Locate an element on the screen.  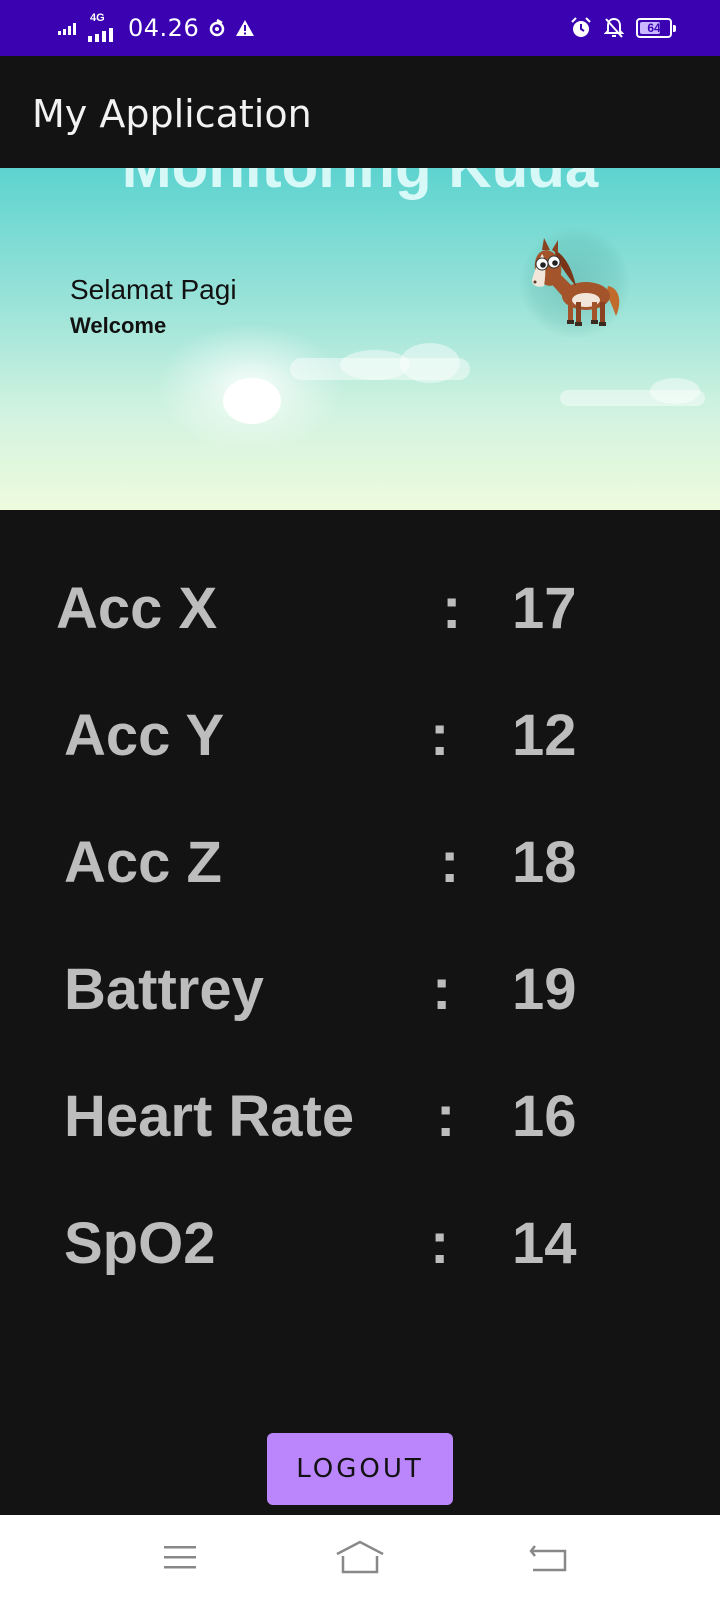
status-left: 4G 04.26 is located at coordinates (156, 27).